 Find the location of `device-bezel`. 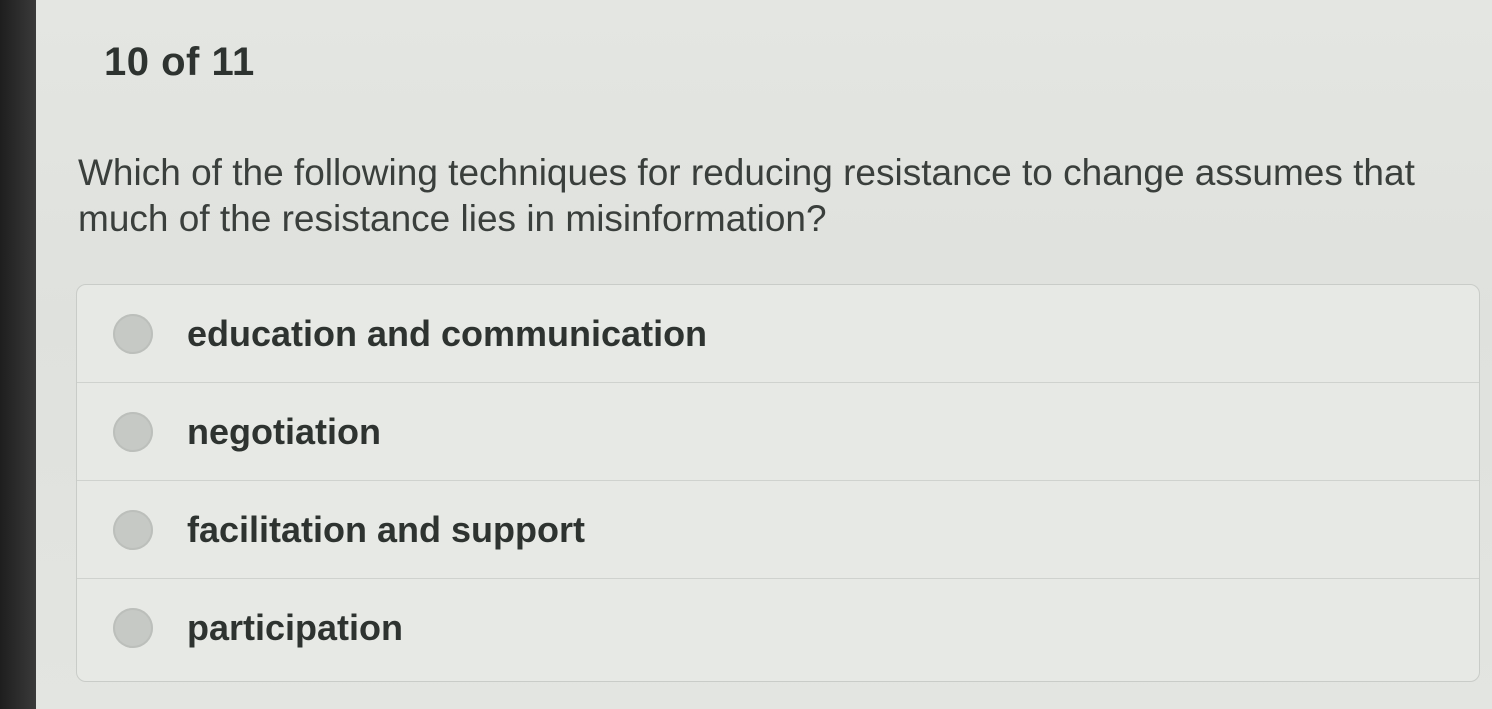

device-bezel is located at coordinates (18, 354).